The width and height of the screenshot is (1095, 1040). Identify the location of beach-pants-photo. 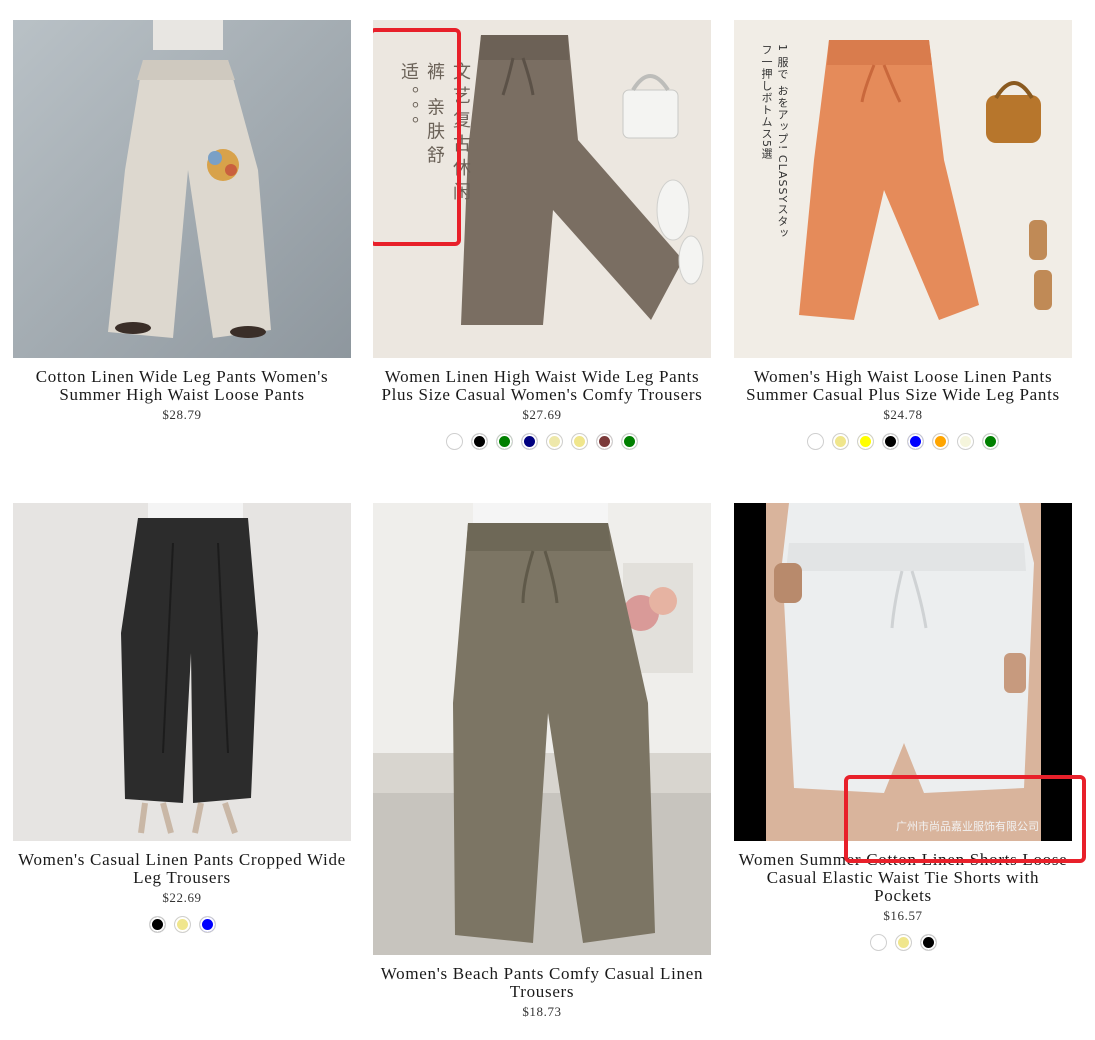
(542, 729).